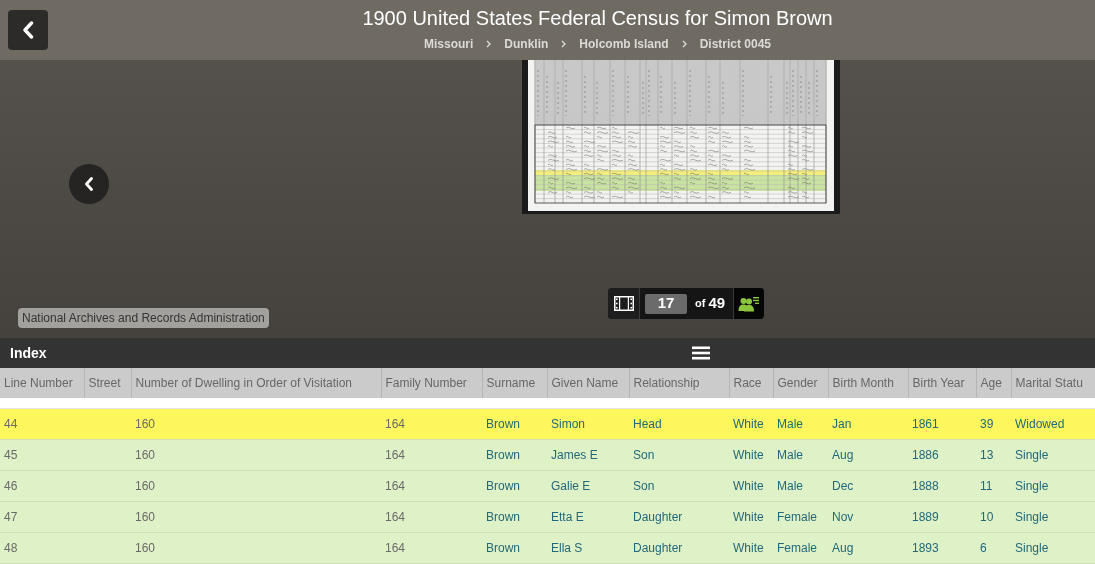  Describe the element at coordinates (993, 454) in the screenshot. I see `table-cell: 13` at that location.